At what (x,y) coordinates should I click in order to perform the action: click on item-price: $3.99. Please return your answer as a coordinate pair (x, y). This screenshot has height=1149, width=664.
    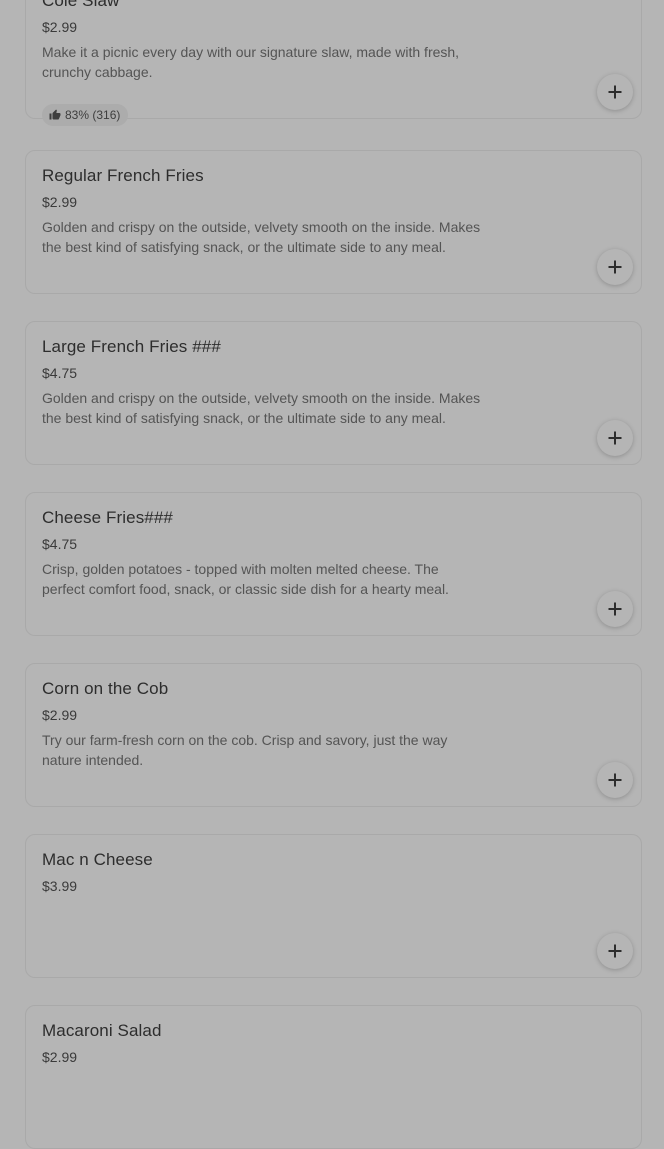
    Looking at the image, I should click on (60, 886).